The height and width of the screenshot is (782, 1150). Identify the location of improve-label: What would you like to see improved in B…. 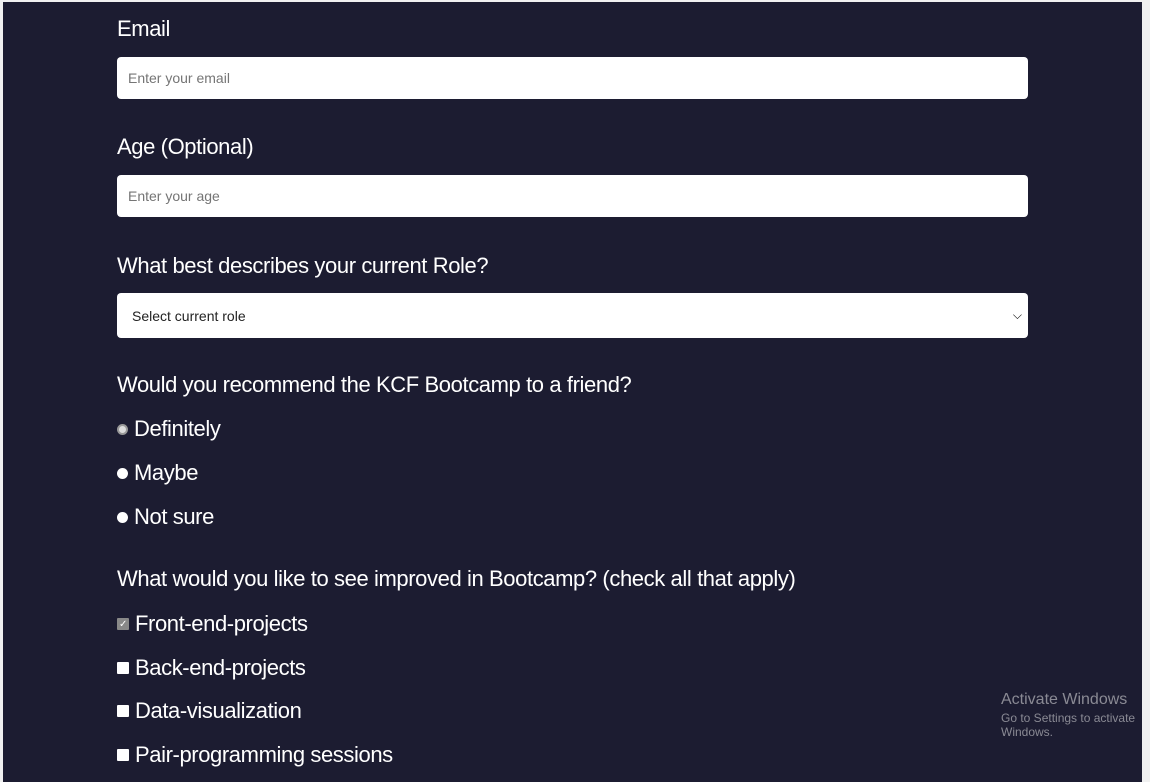
(456, 578).